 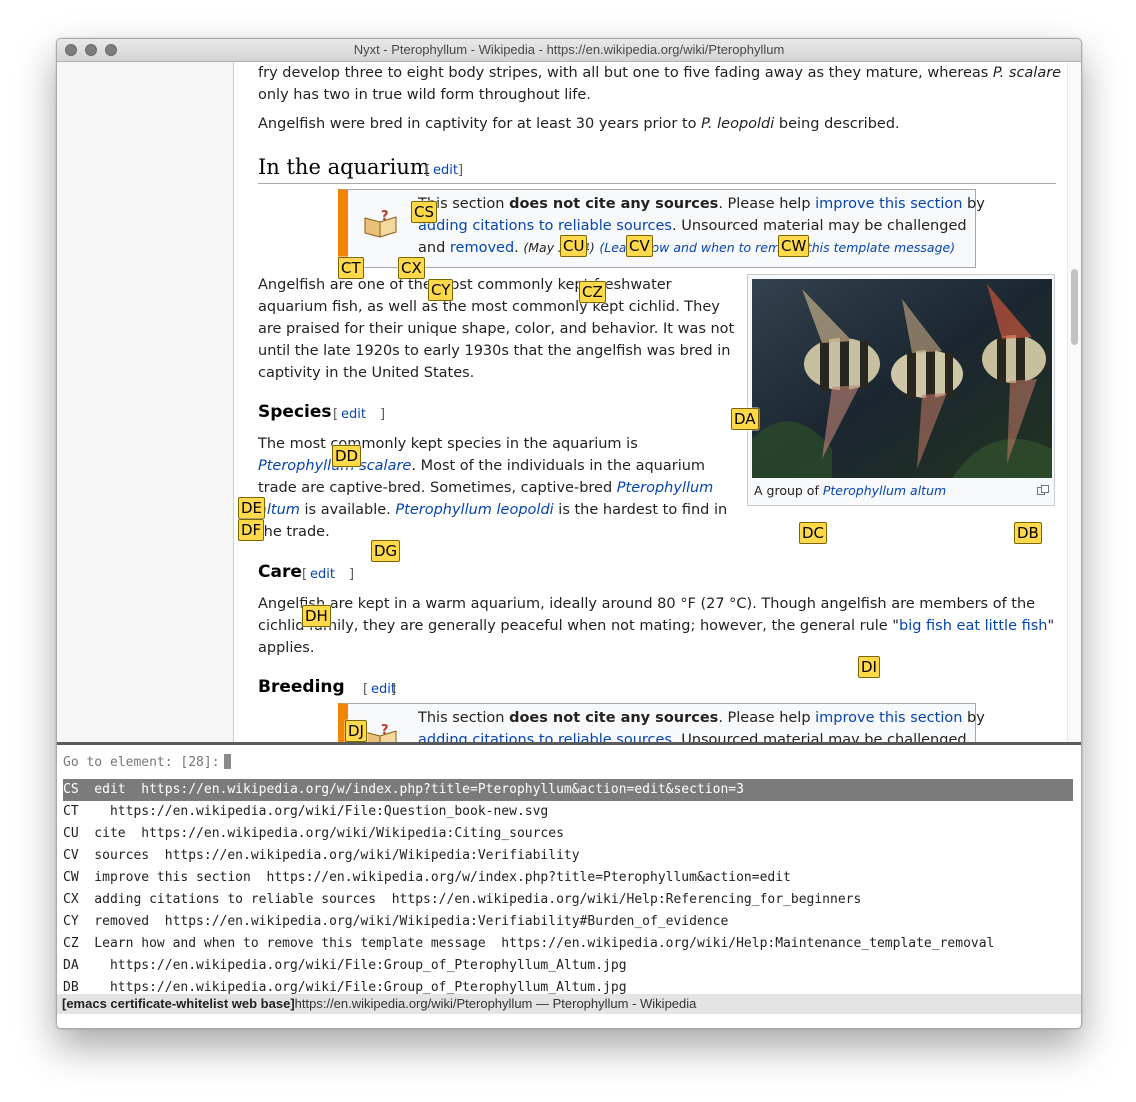 I want to click on angelfish-photo, so click(x=902, y=378).